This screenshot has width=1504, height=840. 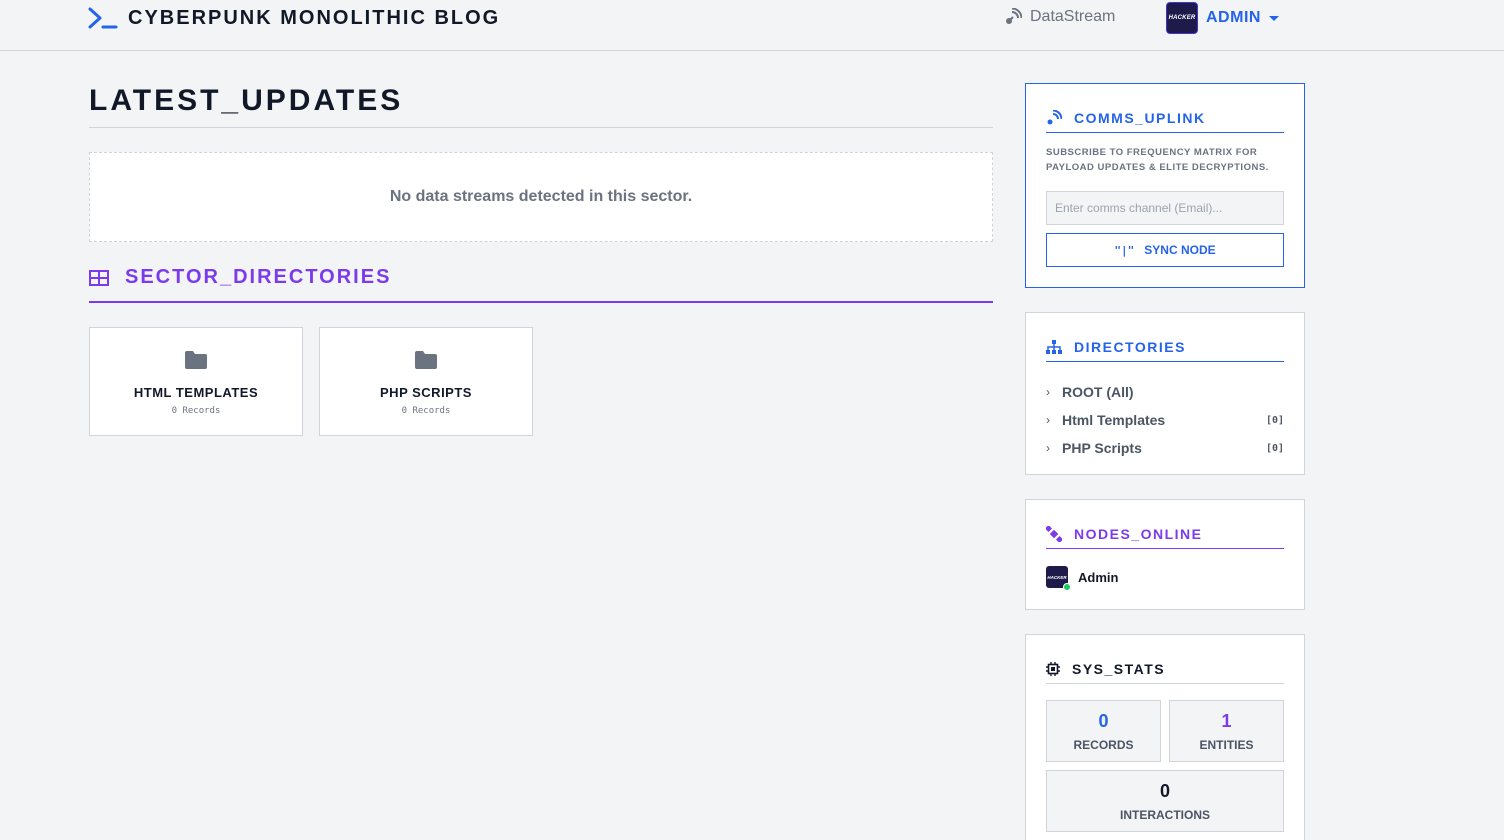 I want to click on directory-name: HTML TEMPLATES, so click(x=196, y=392).